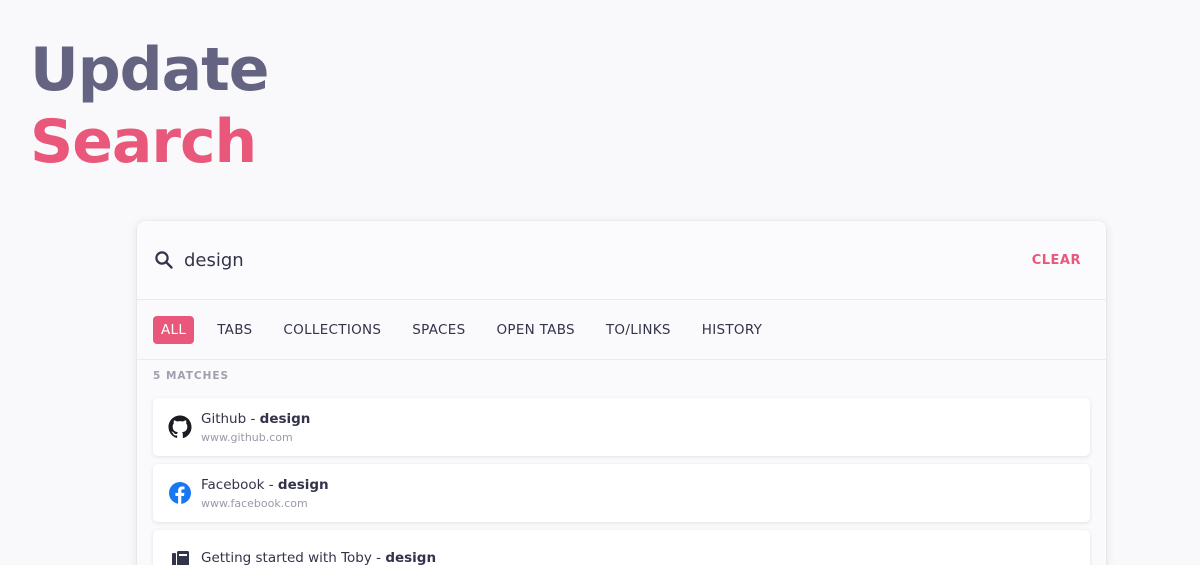  I want to click on search-icon, so click(164, 260).